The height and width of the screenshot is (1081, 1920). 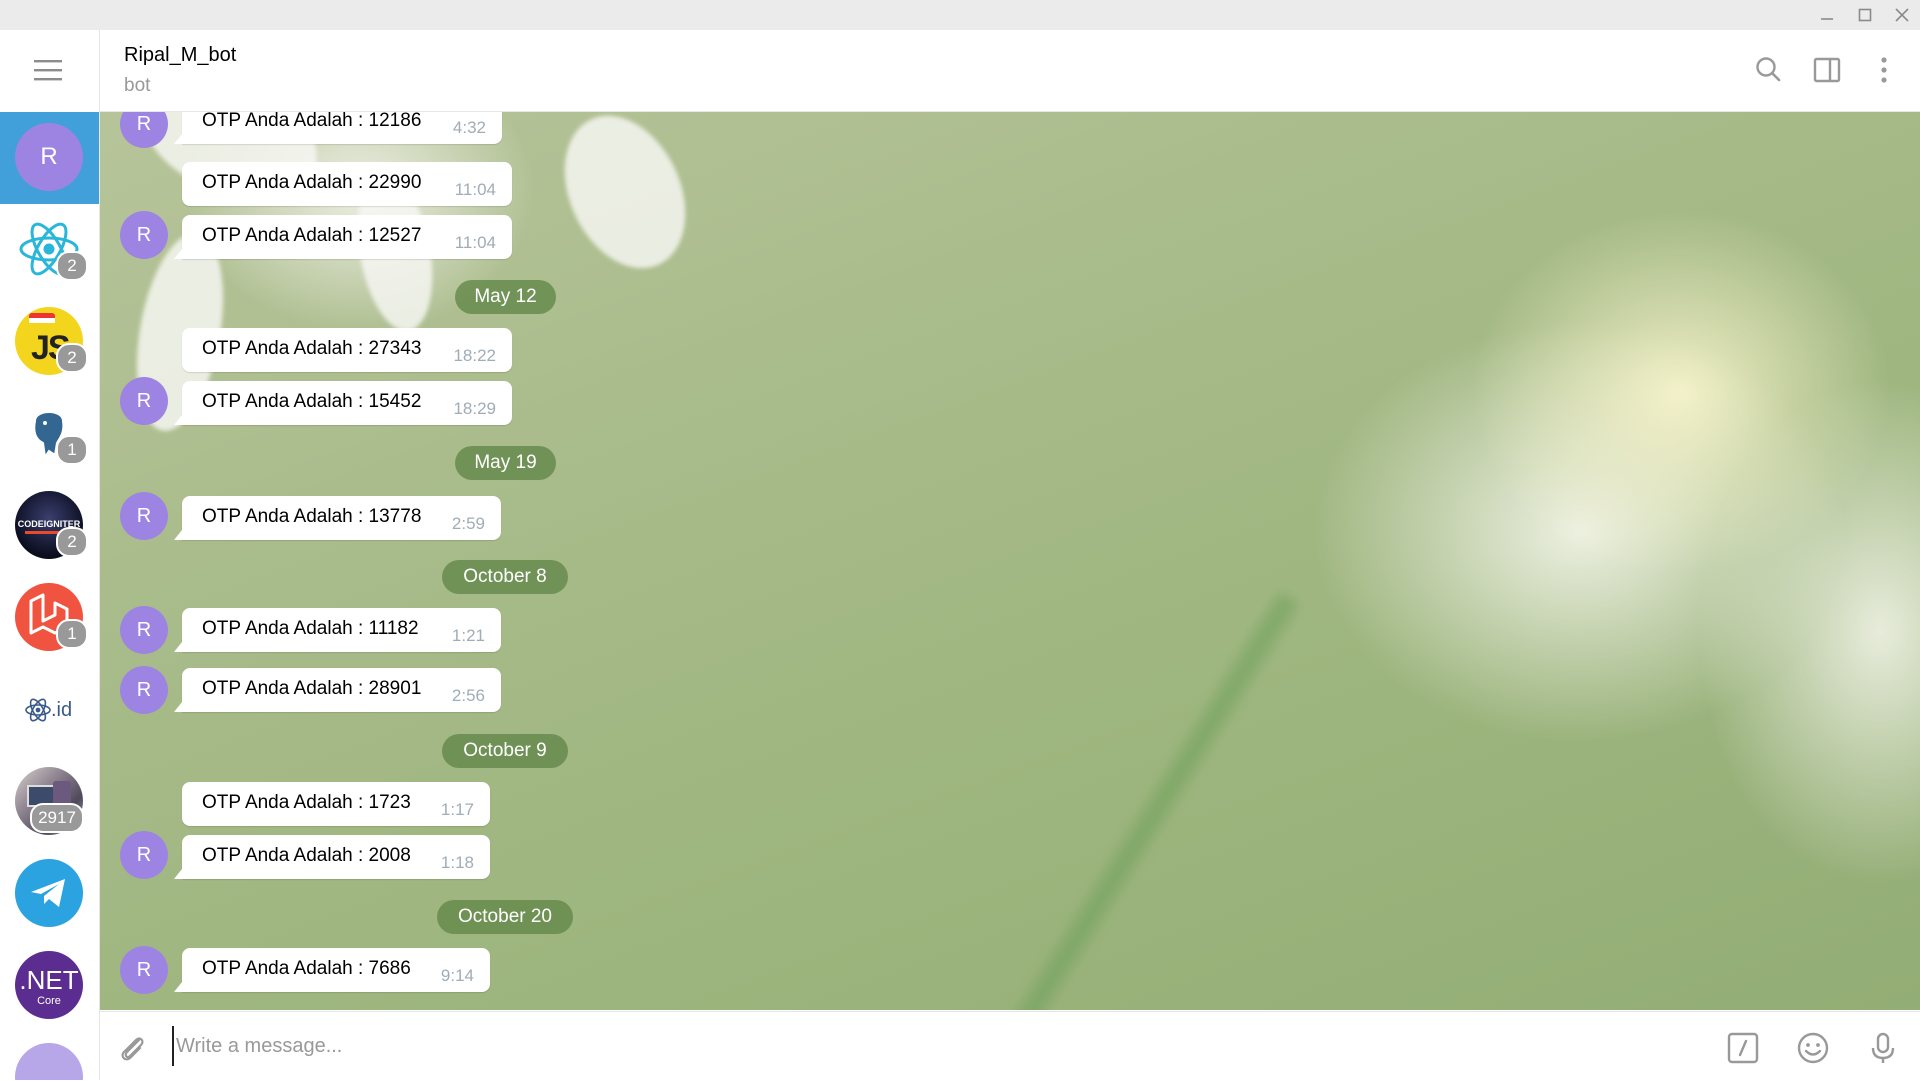 What do you see at coordinates (468, 635) in the screenshot?
I see `message-time: 1:21` at bounding box center [468, 635].